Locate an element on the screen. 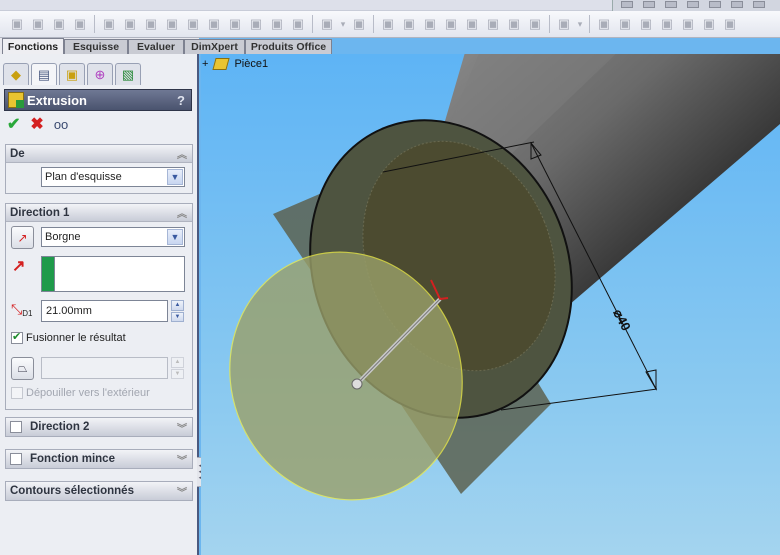 Image resolution: width=780 pixels, height=555 pixels. rib-icon: ▣ is located at coordinates (256, 24).